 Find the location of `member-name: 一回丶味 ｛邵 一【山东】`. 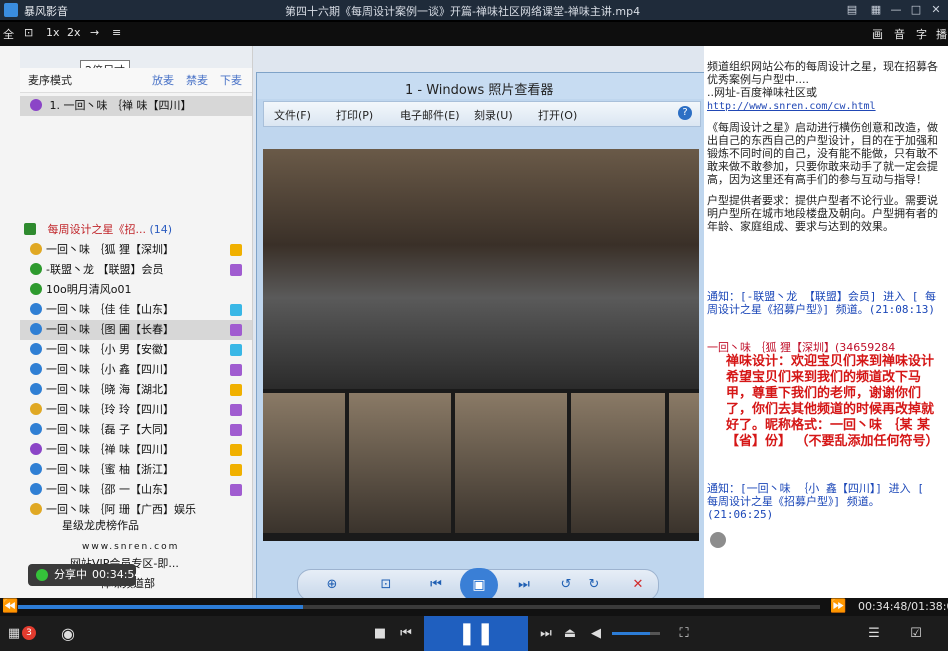

member-name: 一回丶味 ｛邵 一【山东】 is located at coordinates (110, 489).